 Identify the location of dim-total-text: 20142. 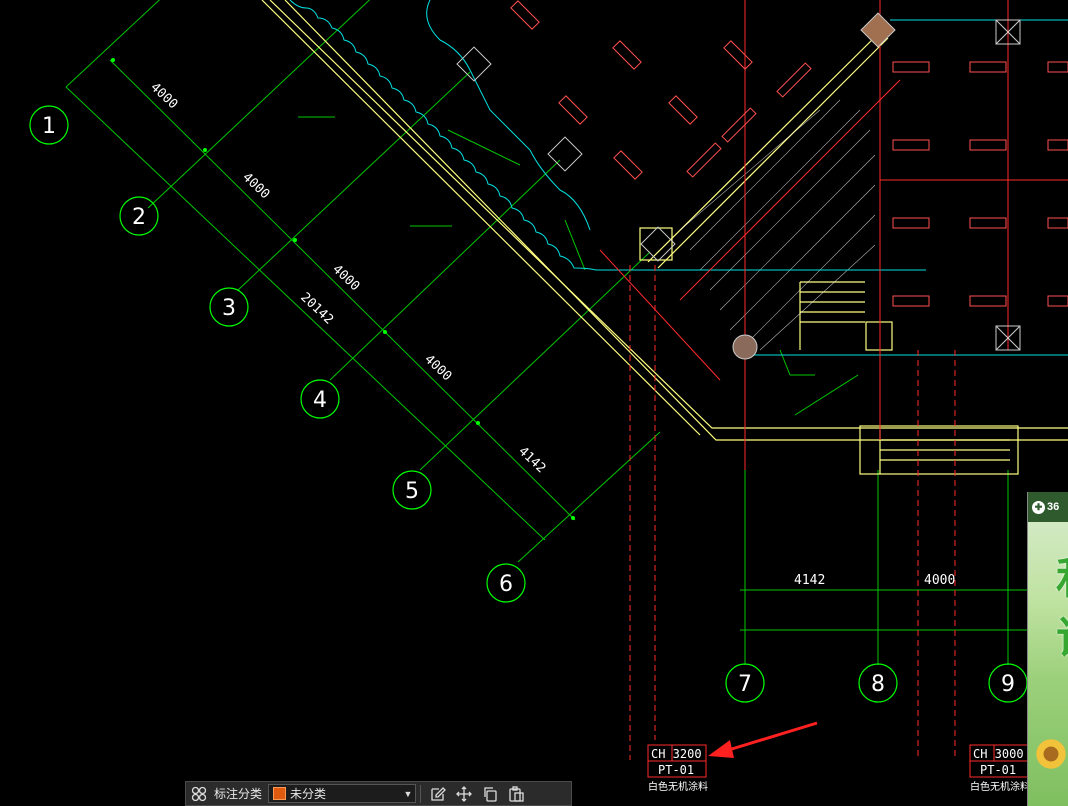
(316, 309).